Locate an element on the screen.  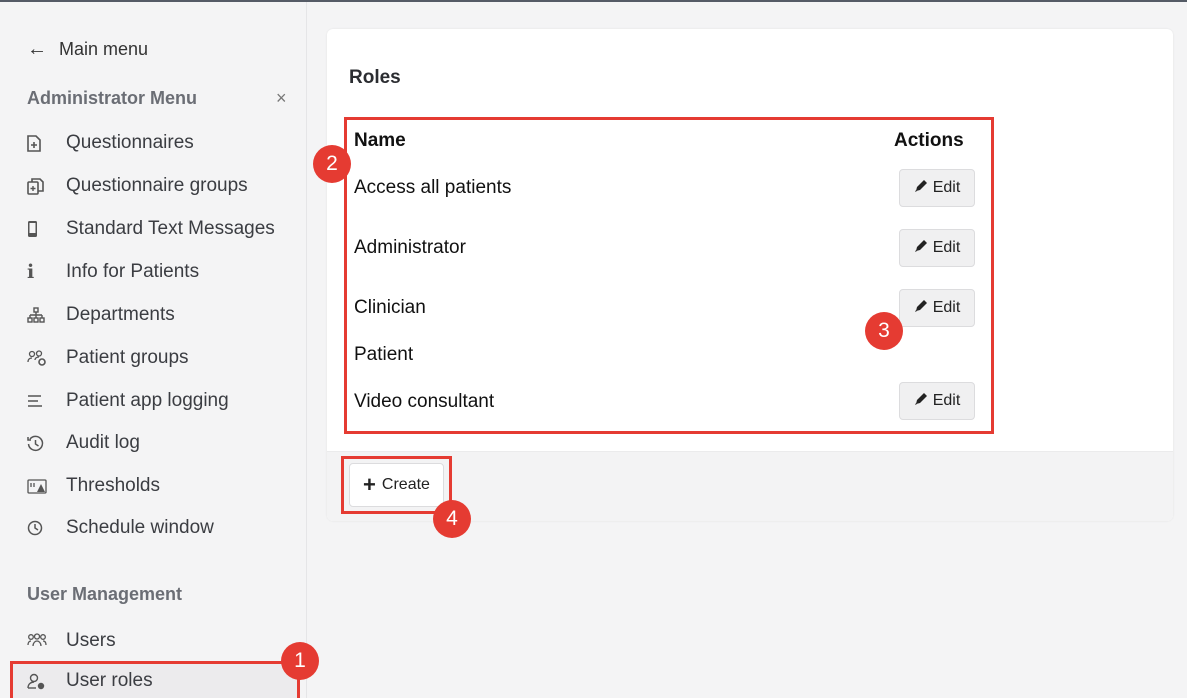
sidebar-item-label: Questionnaires is located at coordinates (130, 142).